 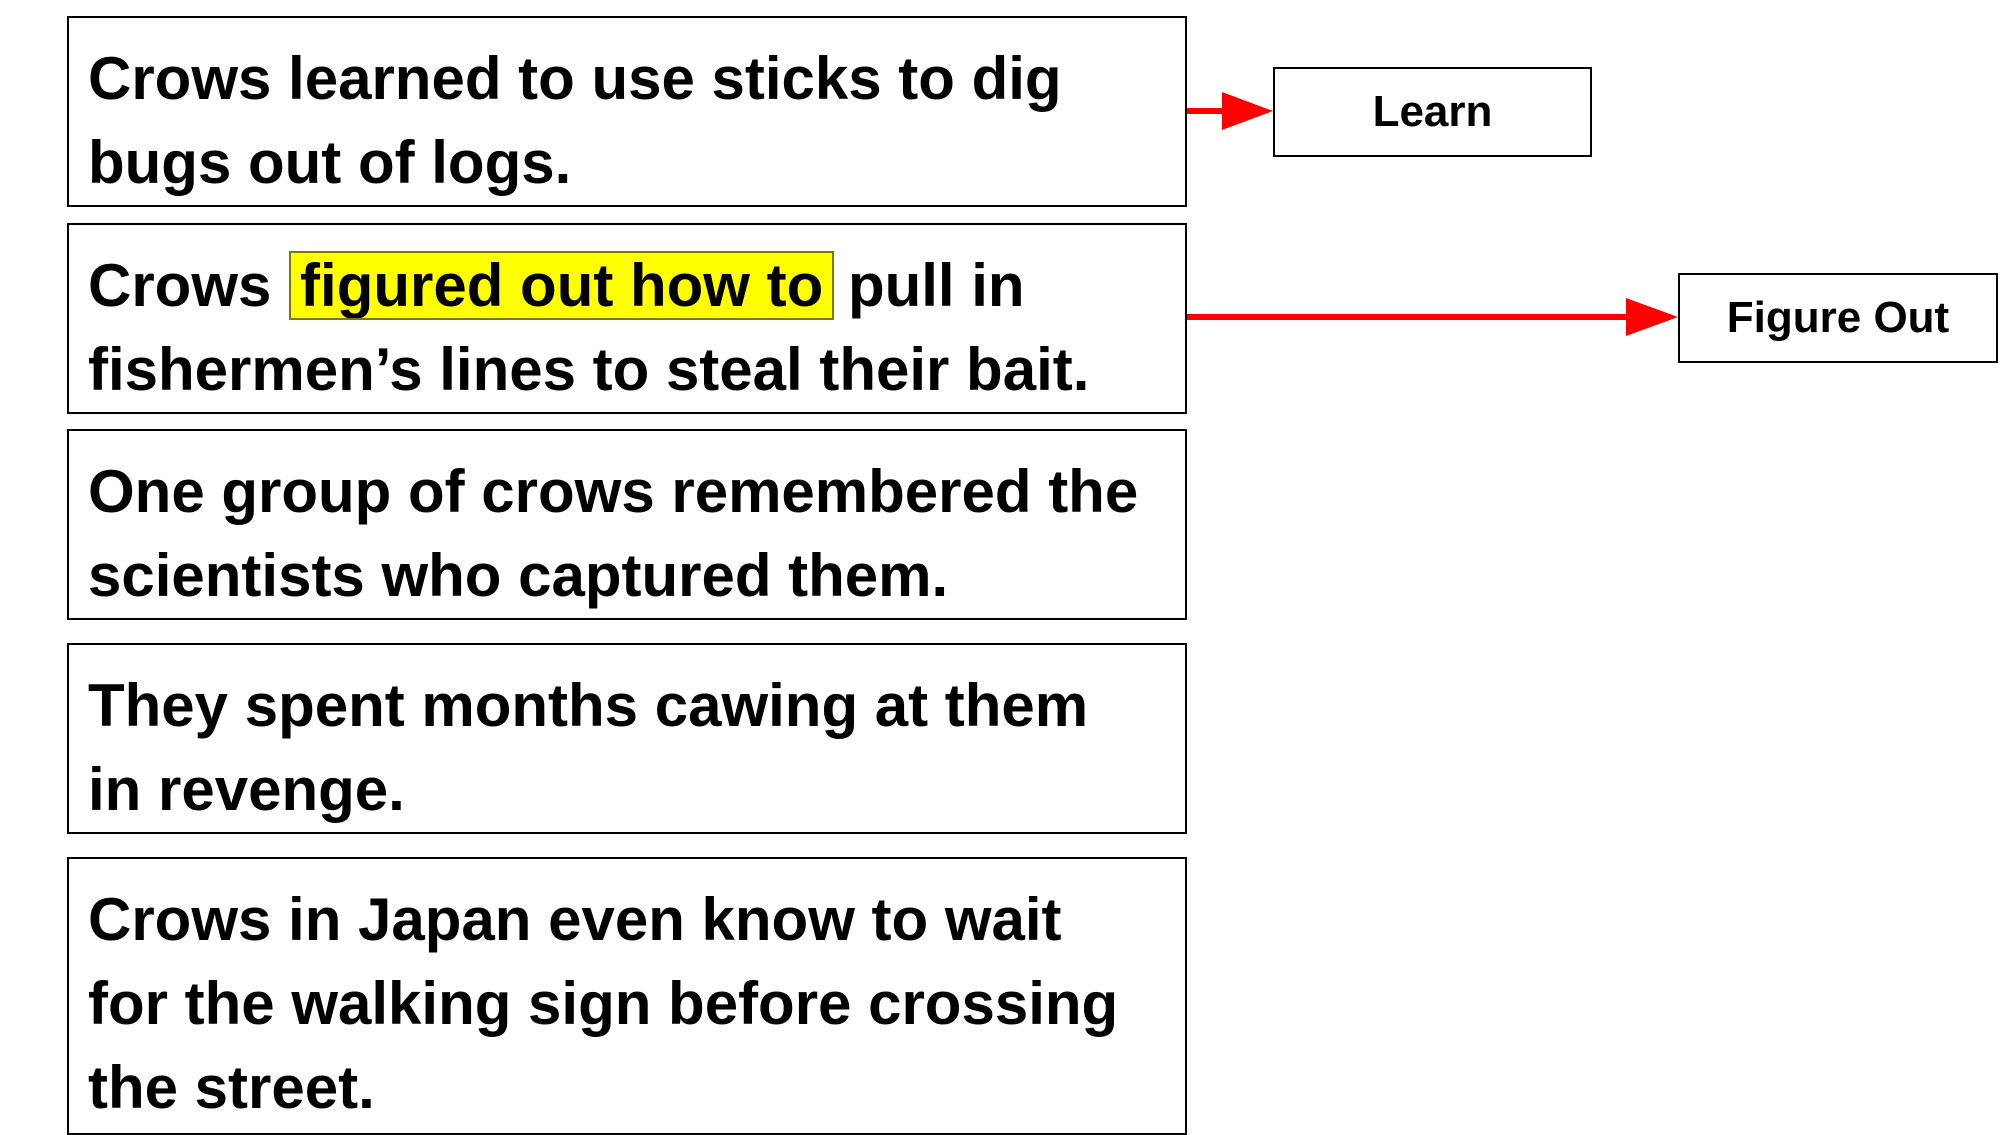 What do you see at coordinates (589, 369) in the screenshot?
I see `sentence-2-line-2: fishermen’s lines to steal their bait.` at bounding box center [589, 369].